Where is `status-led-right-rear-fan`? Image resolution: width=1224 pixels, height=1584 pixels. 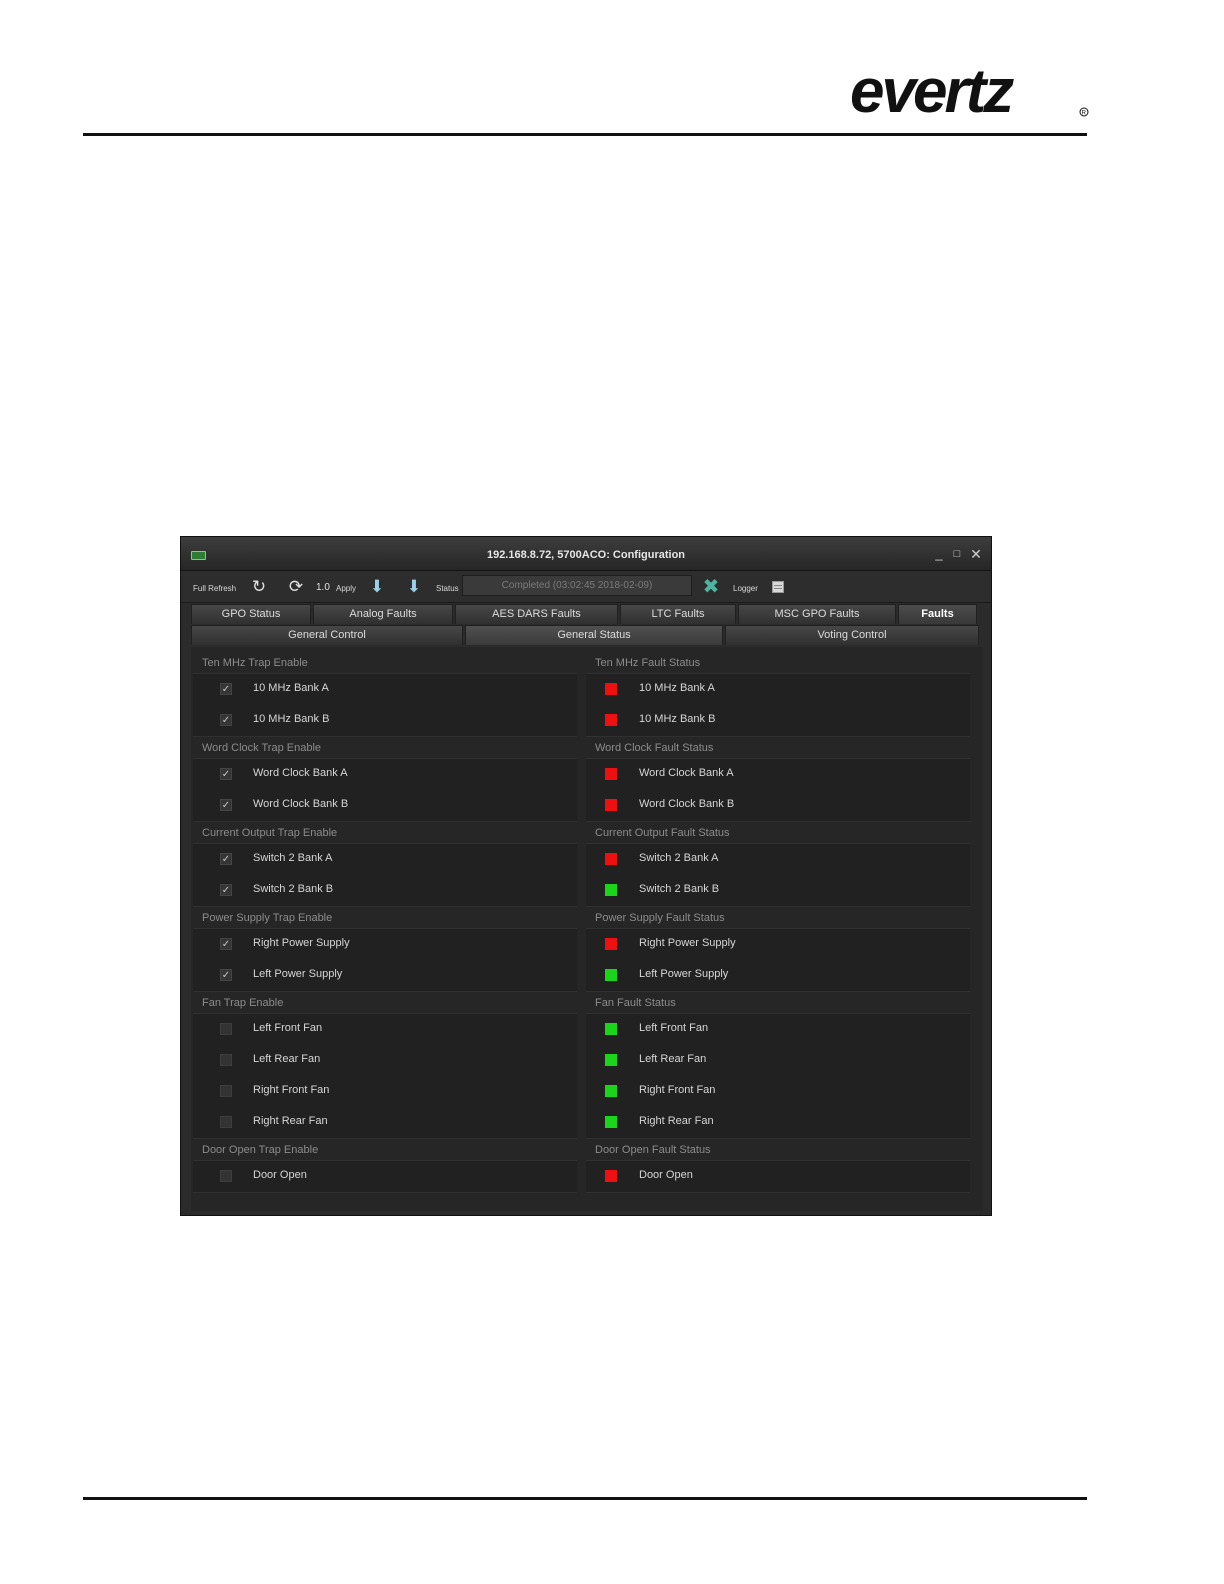
status-led-right-rear-fan is located at coordinates (611, 1122).